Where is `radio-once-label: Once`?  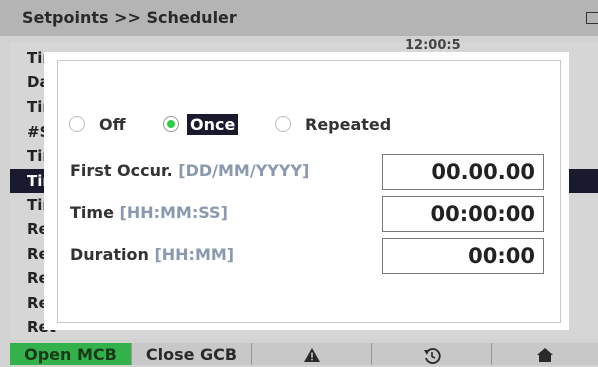 radio-once-label: Once is located at coordinates (213, 124).